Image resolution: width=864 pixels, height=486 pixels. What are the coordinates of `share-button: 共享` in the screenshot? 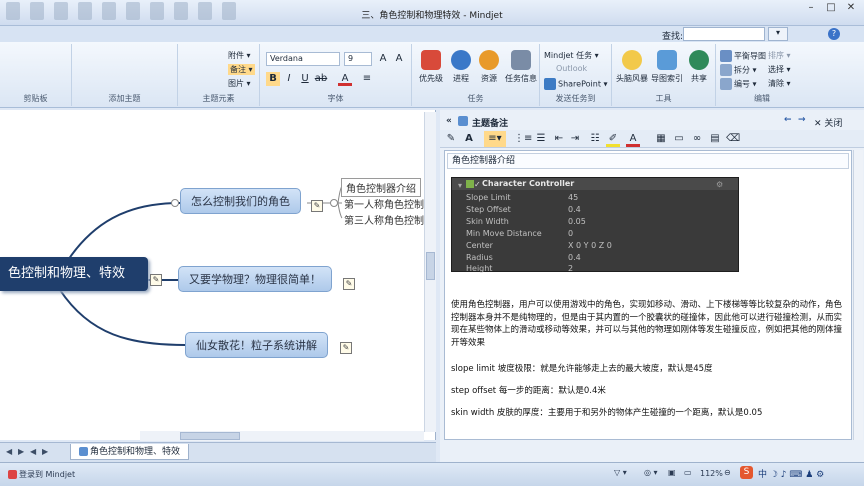 It's located at (699, 67).